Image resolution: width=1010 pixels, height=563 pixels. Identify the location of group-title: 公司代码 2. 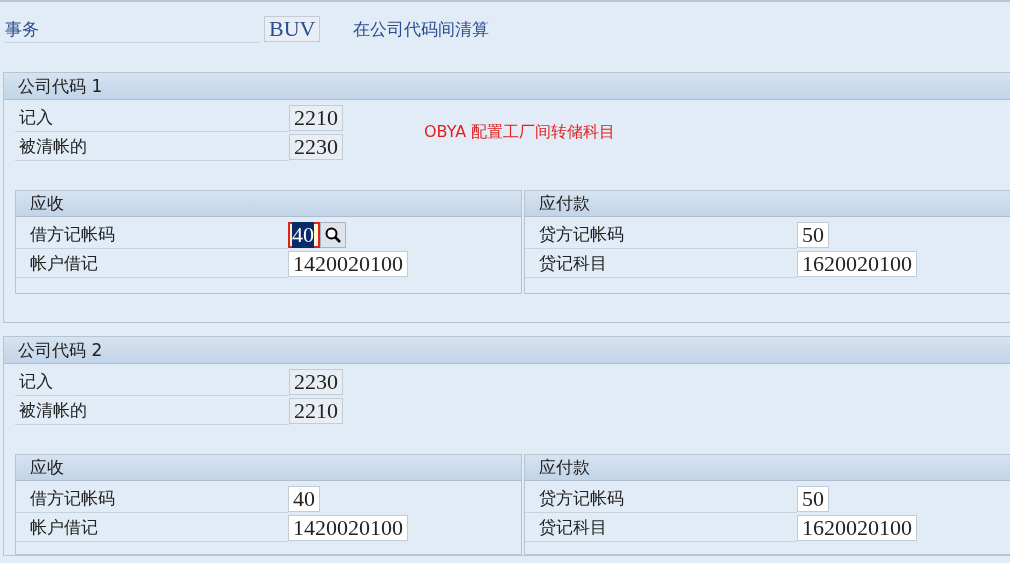
(507, 350).